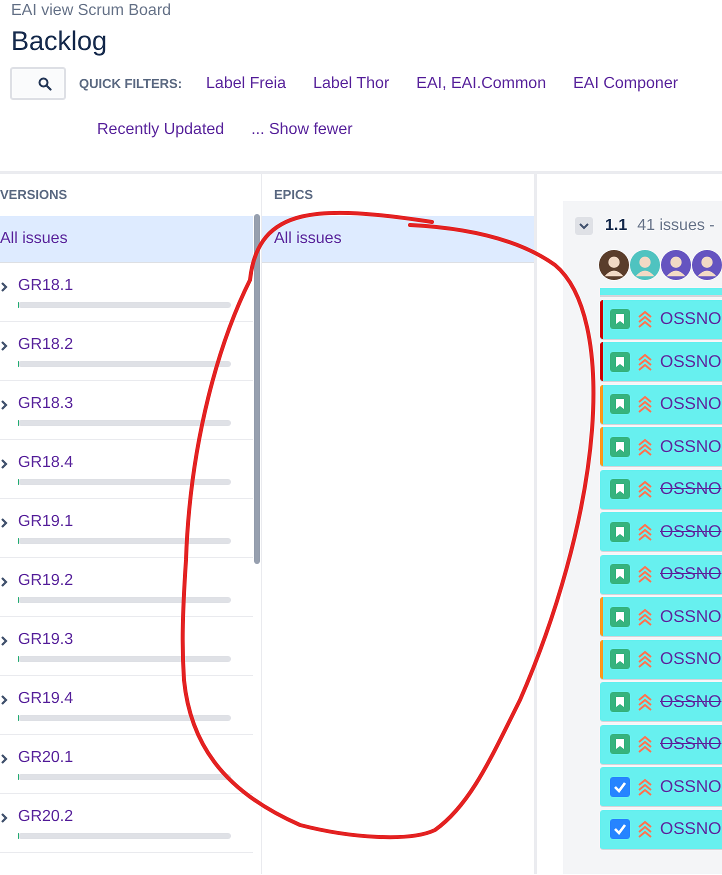 The image size is (722, 875). What do you see at coordinates (126, 705) in the screenshot?
I see `version-row: GR19.4` at bounding box center [126, 705].